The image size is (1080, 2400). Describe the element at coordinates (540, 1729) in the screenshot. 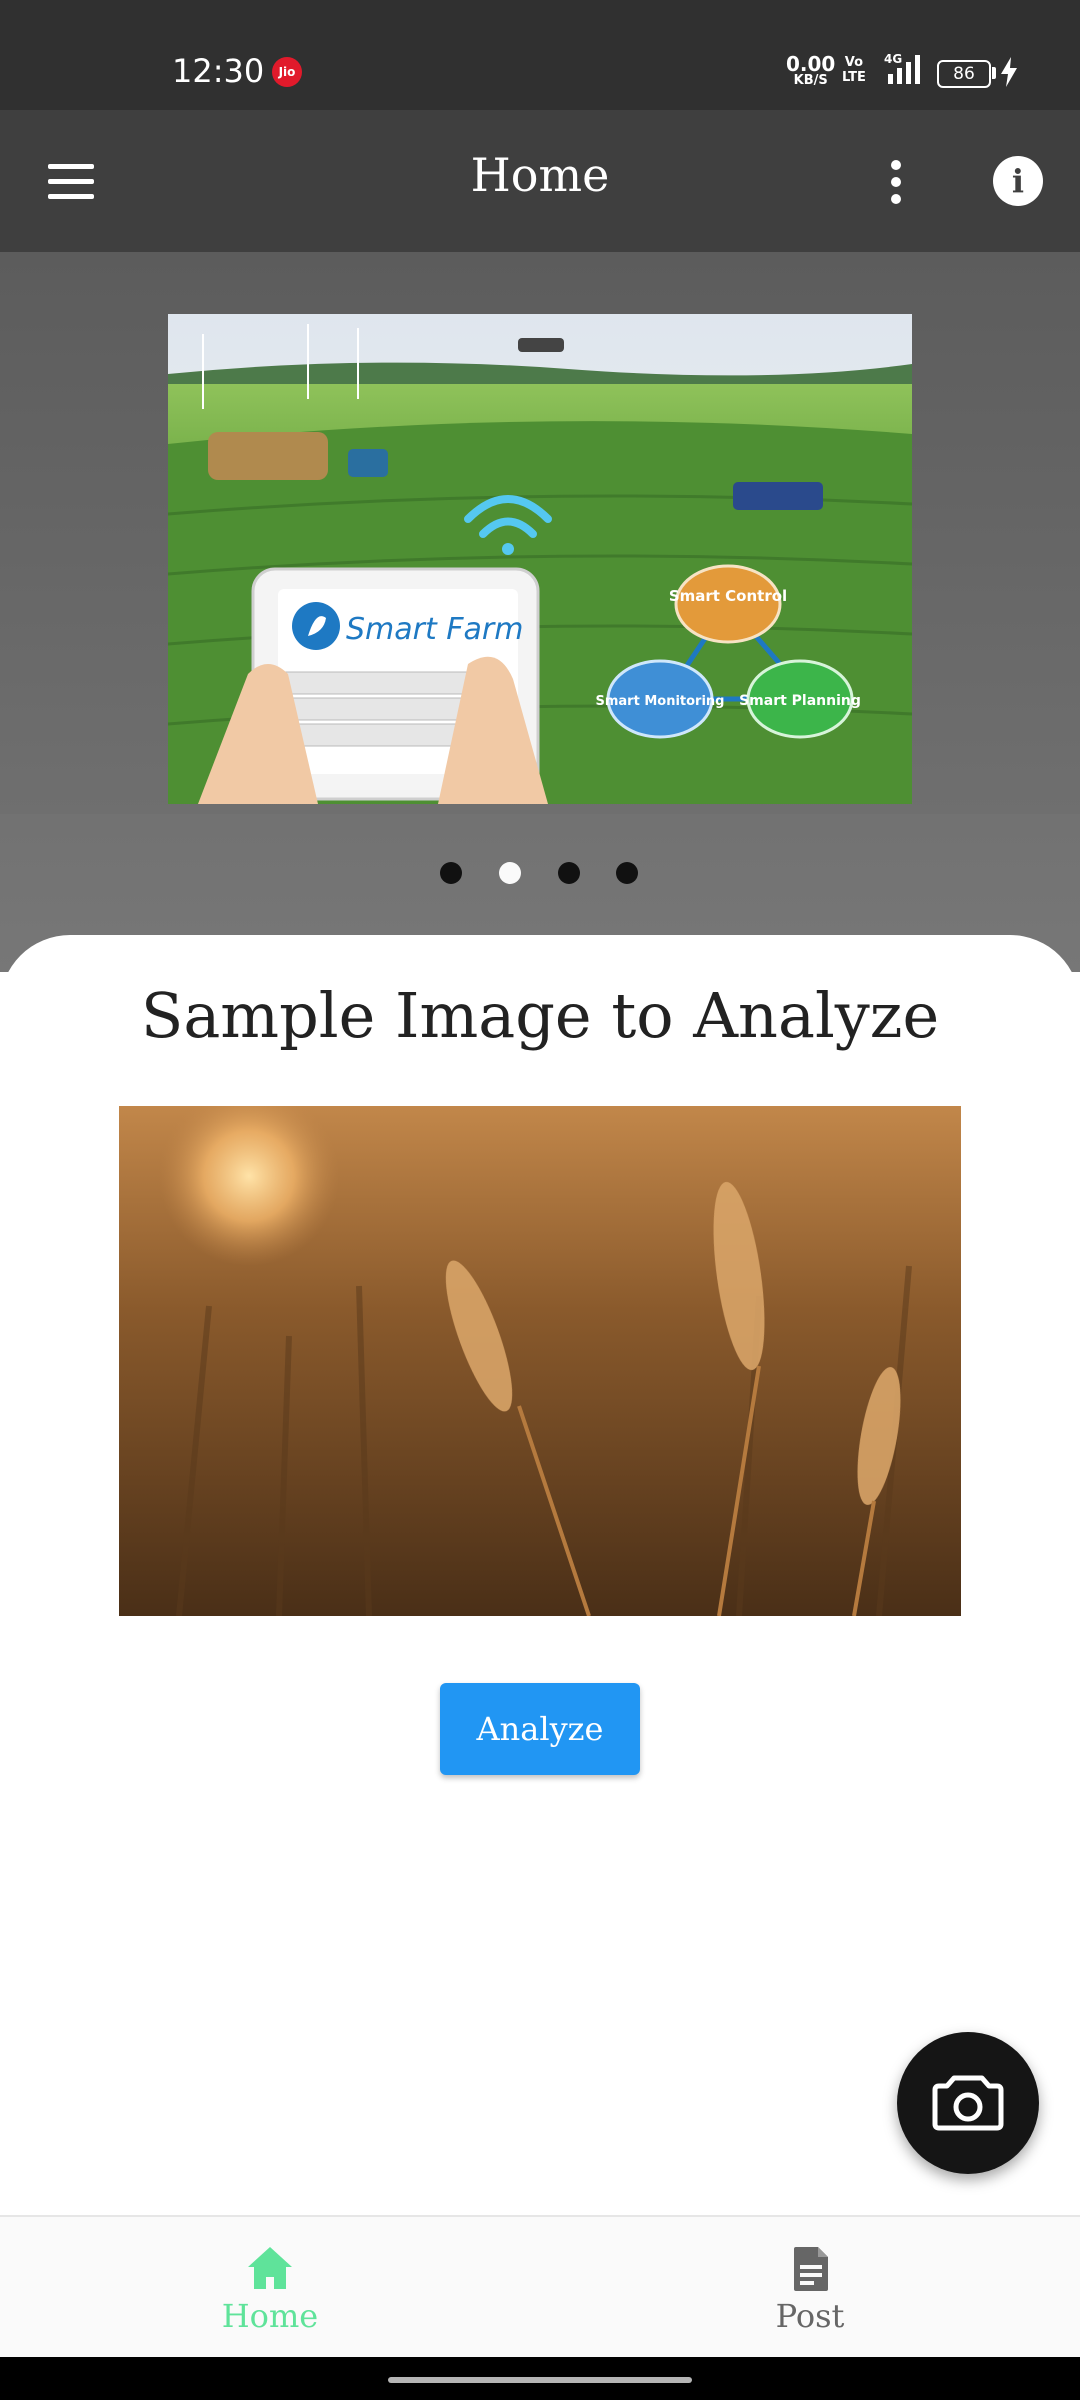

I see `analyze-button: Analyze` at that location.